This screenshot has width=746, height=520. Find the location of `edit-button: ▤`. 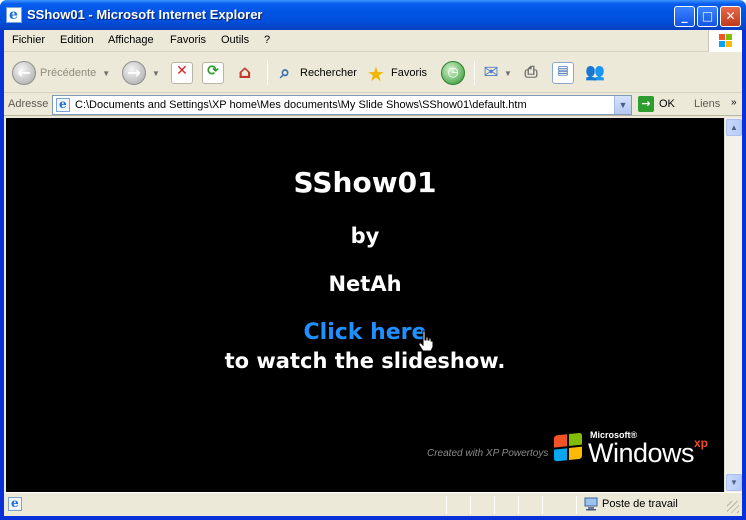

edit-button: ▤ is located at coordinates (563, 73).